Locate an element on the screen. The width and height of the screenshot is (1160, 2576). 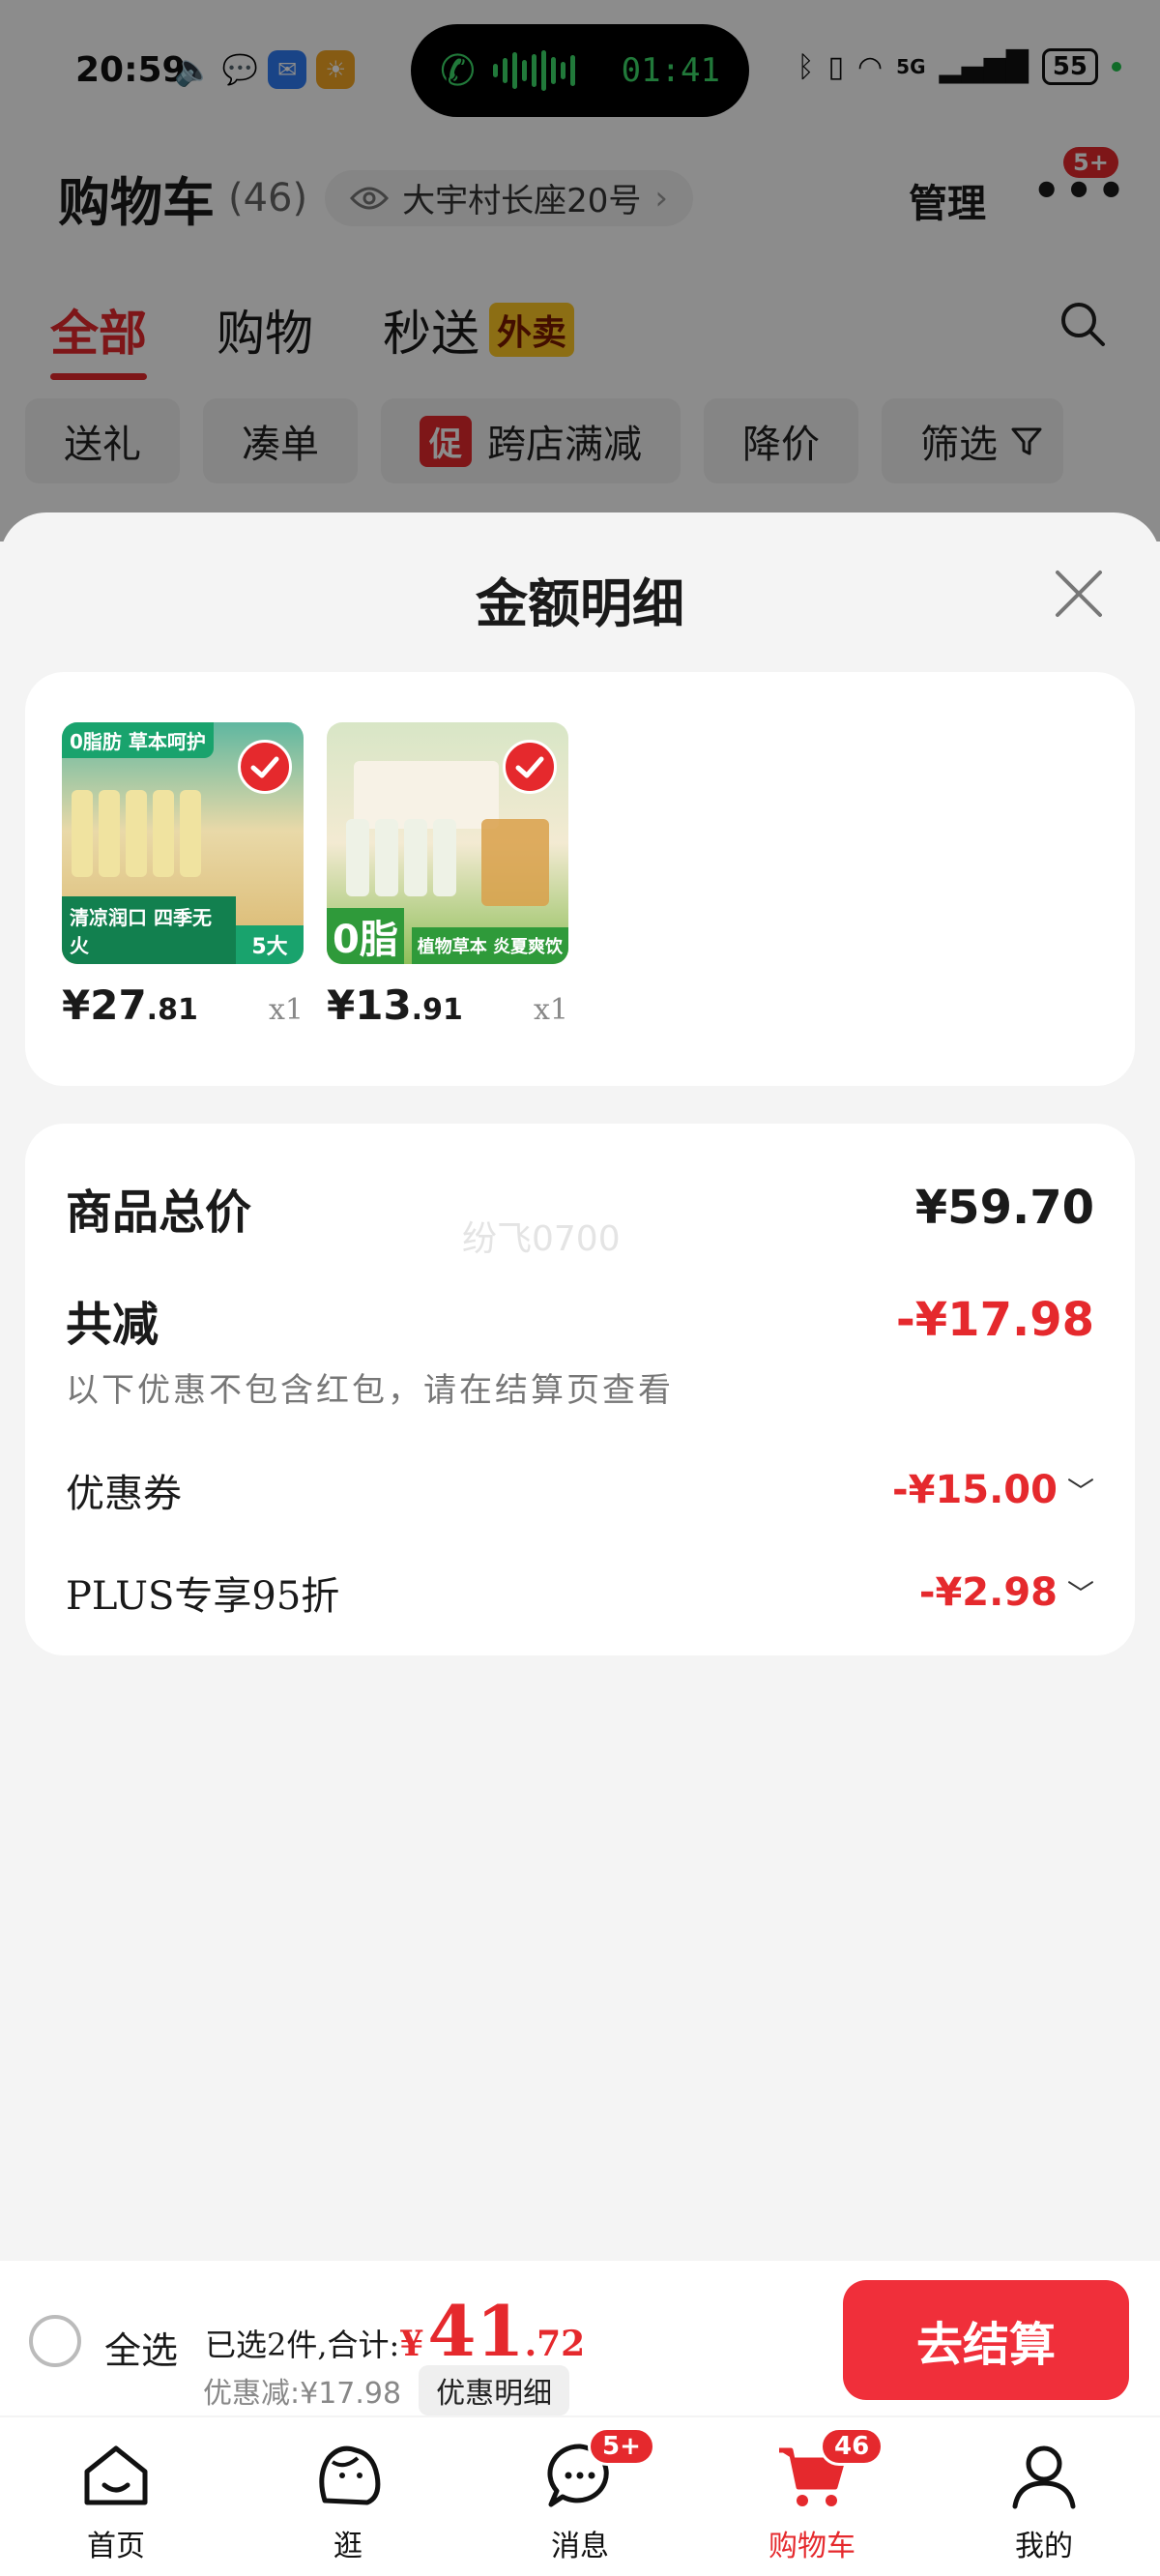
product-banner: 0脂 is located at coordinates (365, 936).